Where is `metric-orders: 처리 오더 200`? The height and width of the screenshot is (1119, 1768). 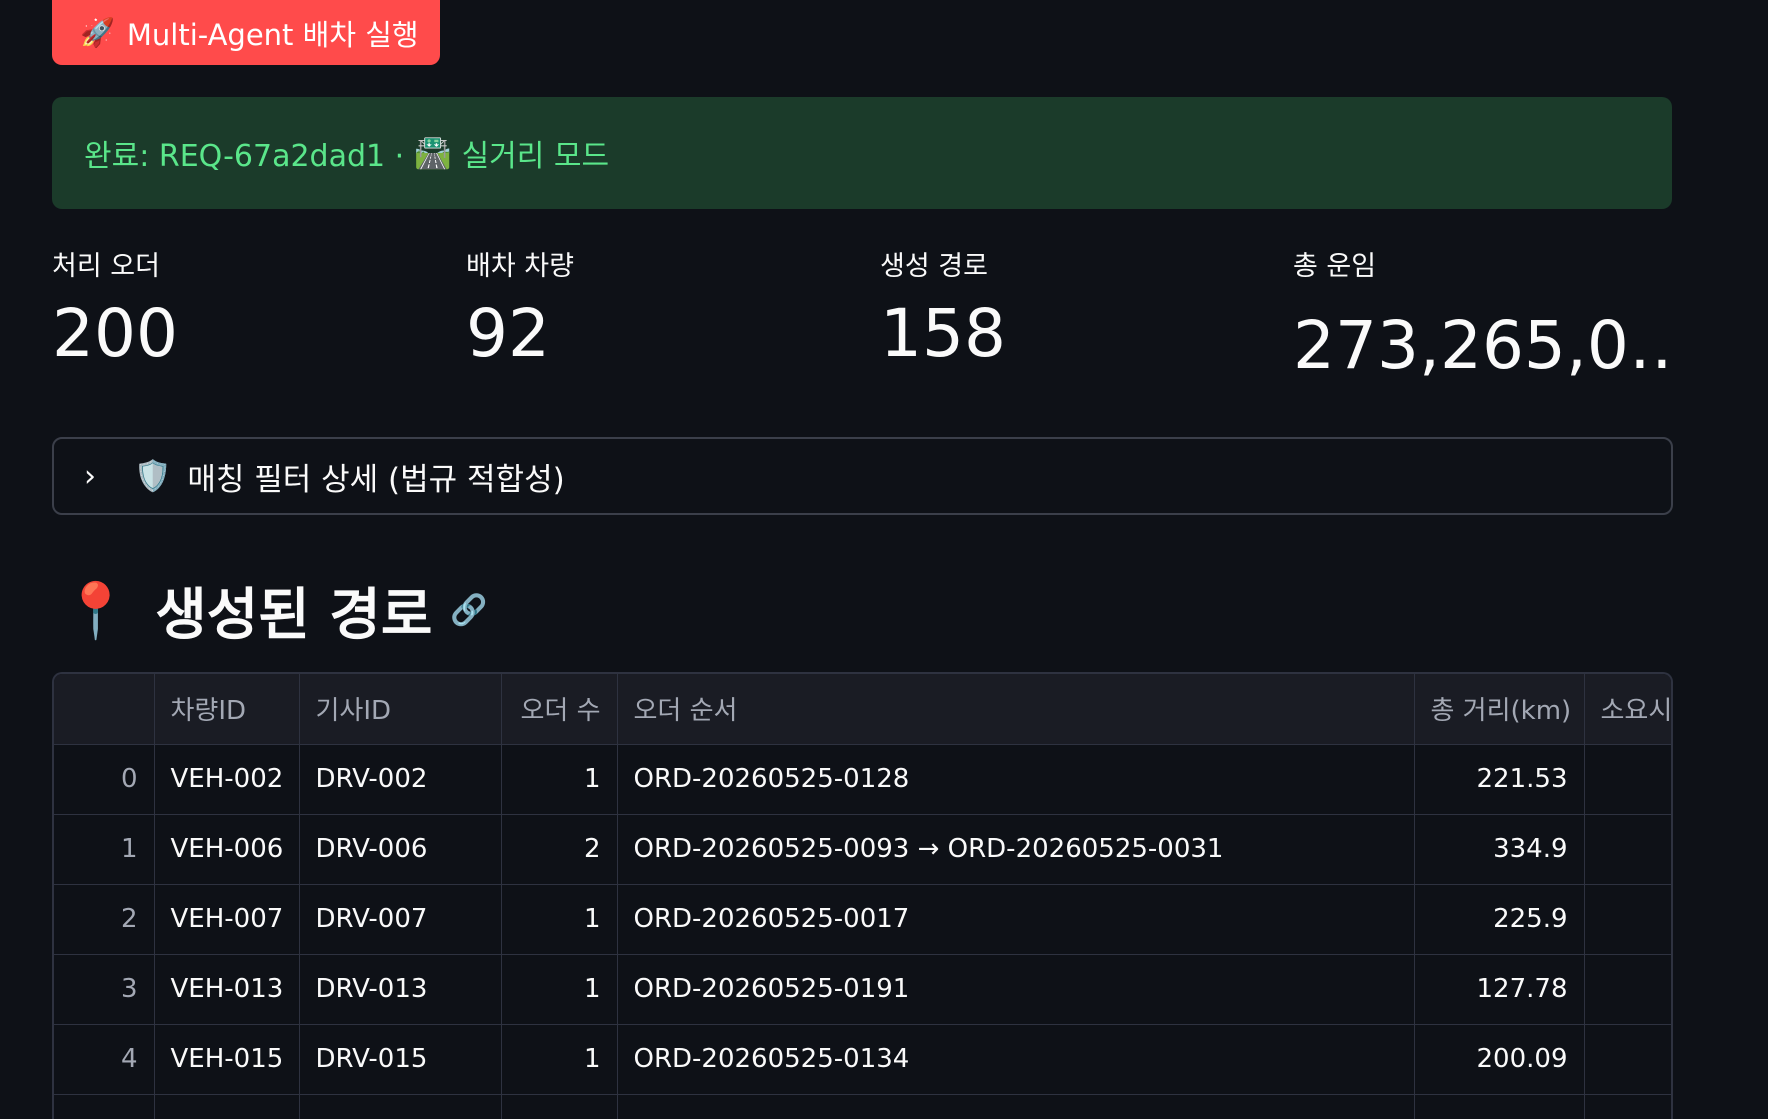
metric-orders: 처리 오더 200 is located at coordinates (115, 305).